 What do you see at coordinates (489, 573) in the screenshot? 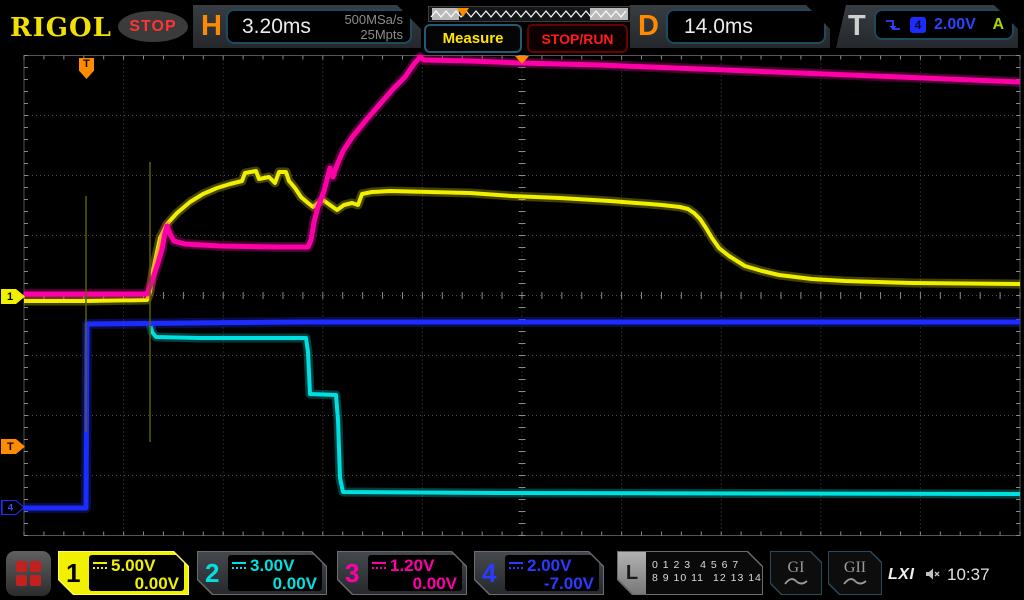
I see `channel-4-number: 4` at bounding box center [489, 573].